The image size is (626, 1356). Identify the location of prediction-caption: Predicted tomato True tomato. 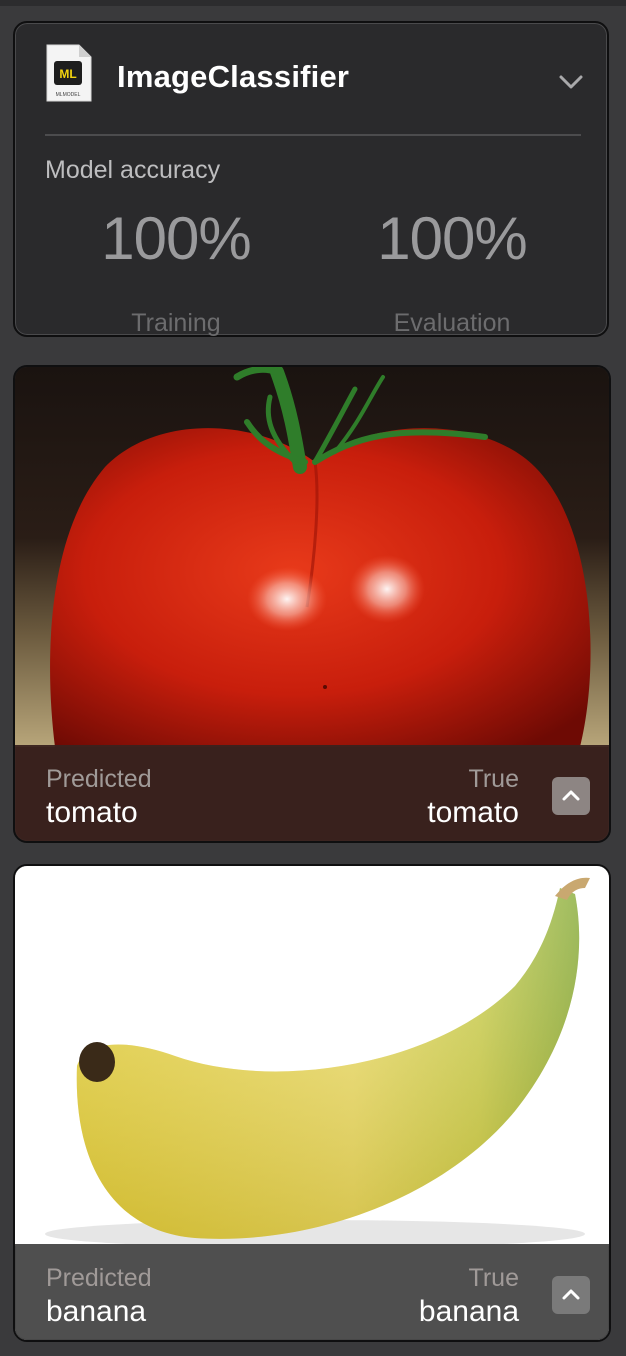
(312, 793).